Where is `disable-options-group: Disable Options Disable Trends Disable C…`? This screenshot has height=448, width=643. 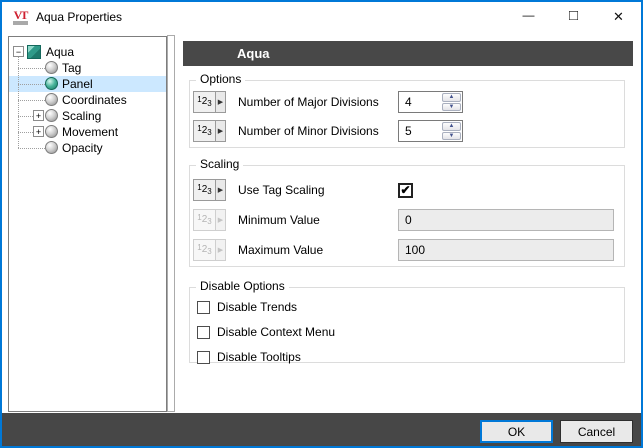
disable-options-group: Disable Options Disable Trends Disable C… is located at coordinates (407, 322).